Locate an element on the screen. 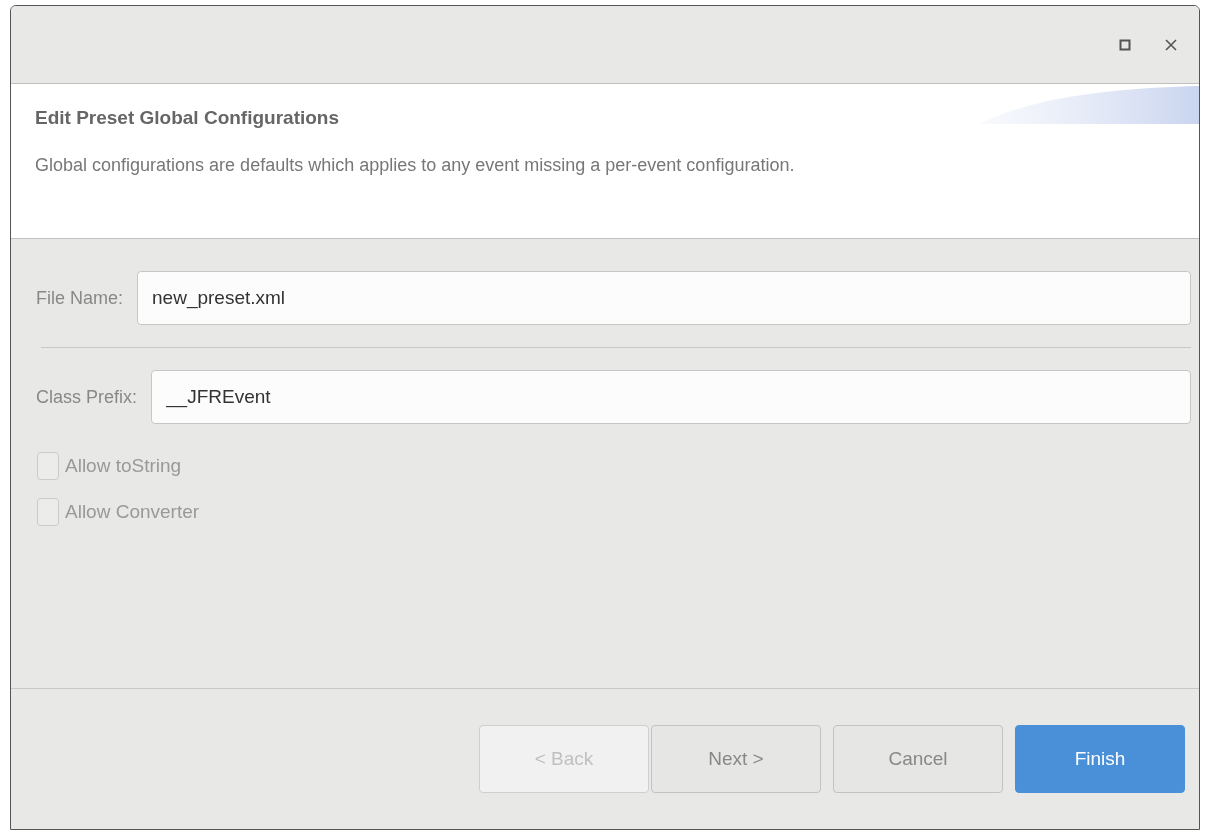  dialog-button: Next > is located at coordinates (736, 759).